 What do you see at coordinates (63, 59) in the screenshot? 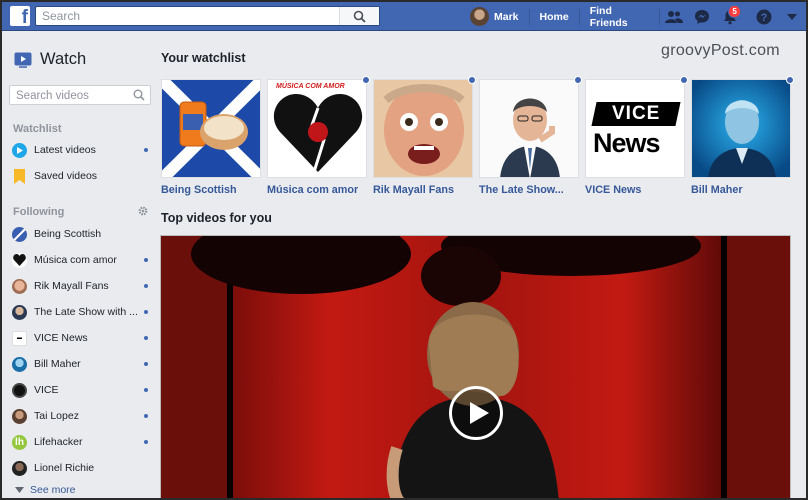
I see `watch-title: Watch` at bounding box center [63, 59].